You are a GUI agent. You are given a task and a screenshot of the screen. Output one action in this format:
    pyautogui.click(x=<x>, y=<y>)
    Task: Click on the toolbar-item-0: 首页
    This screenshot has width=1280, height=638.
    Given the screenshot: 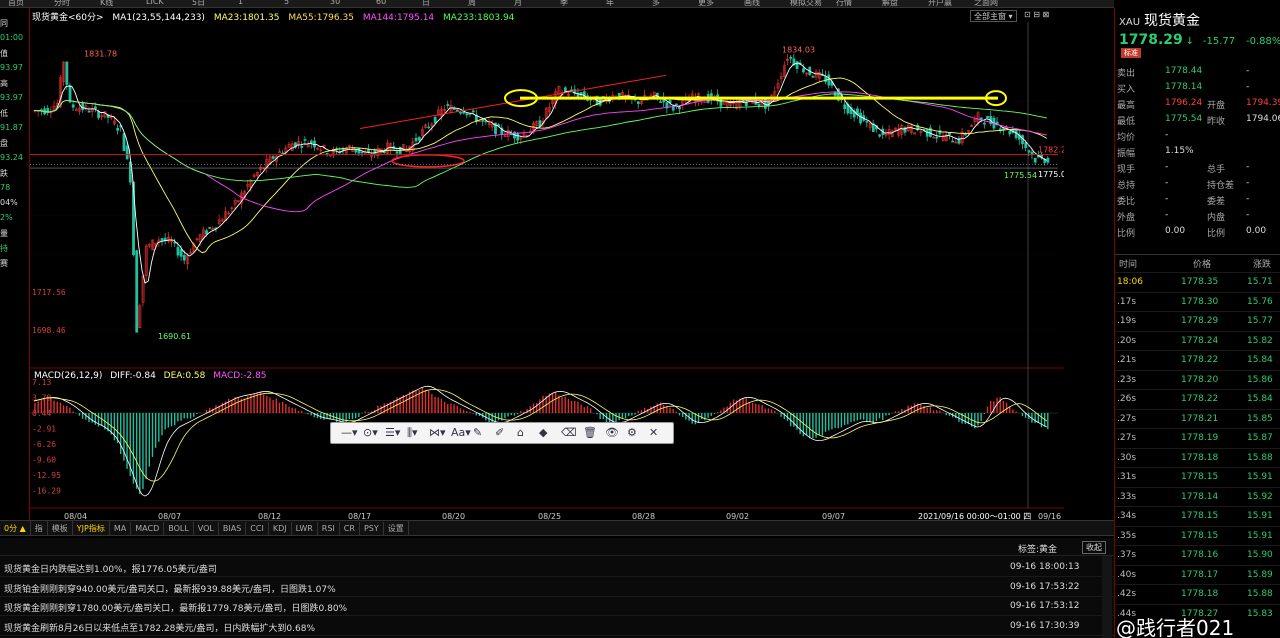 What is the action you would take?
    pyautogui.click(x=16, y=3)
    